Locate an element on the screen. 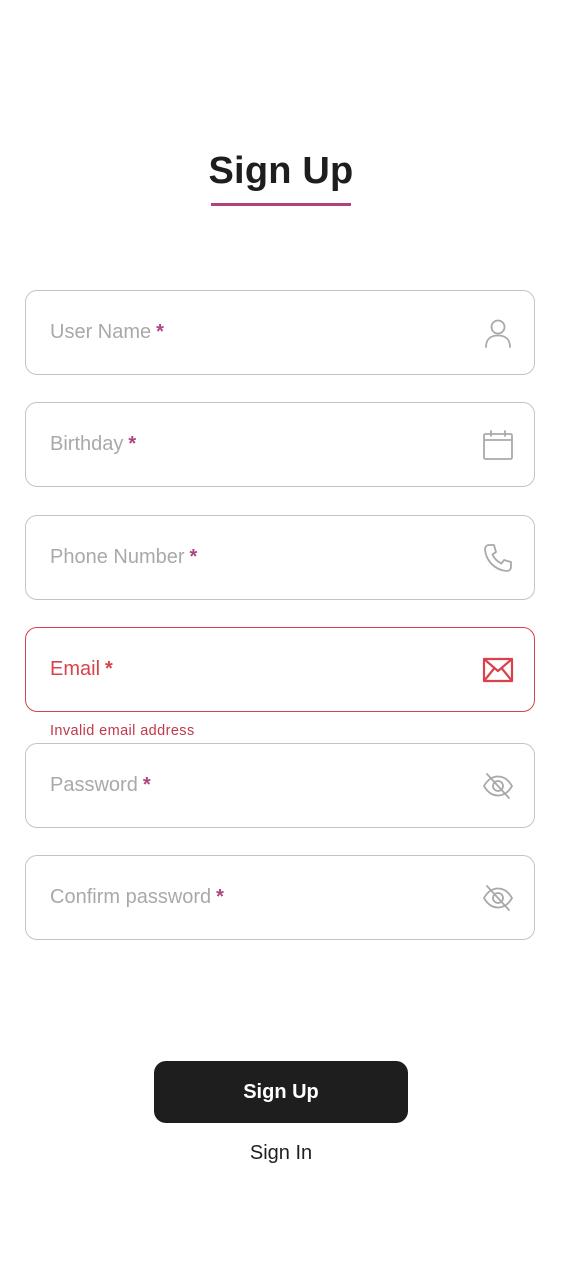  birthday-field: Birthday * is located at coordinates (280, 444).